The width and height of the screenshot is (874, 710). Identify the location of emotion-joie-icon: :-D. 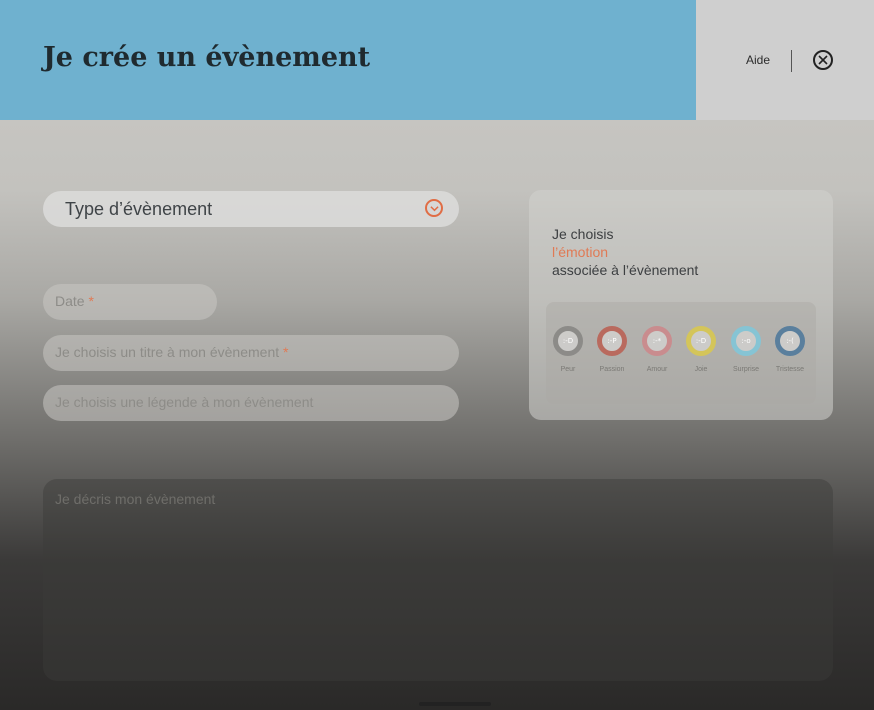
(701, 341).